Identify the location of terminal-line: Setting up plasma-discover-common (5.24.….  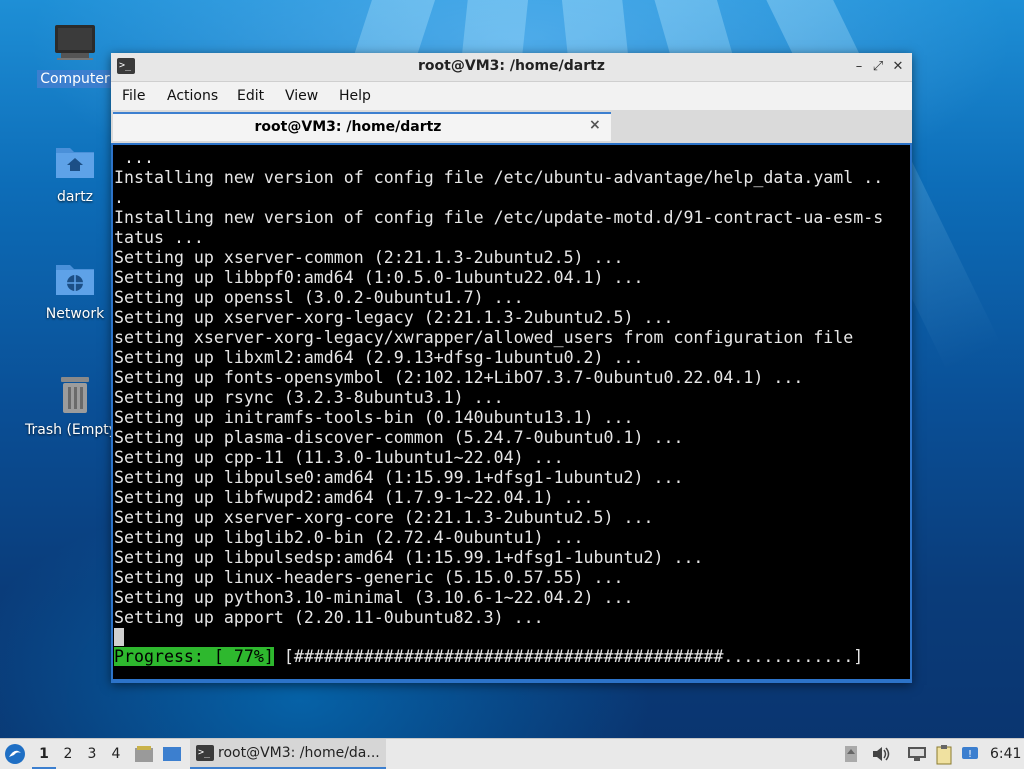
(399, 437).